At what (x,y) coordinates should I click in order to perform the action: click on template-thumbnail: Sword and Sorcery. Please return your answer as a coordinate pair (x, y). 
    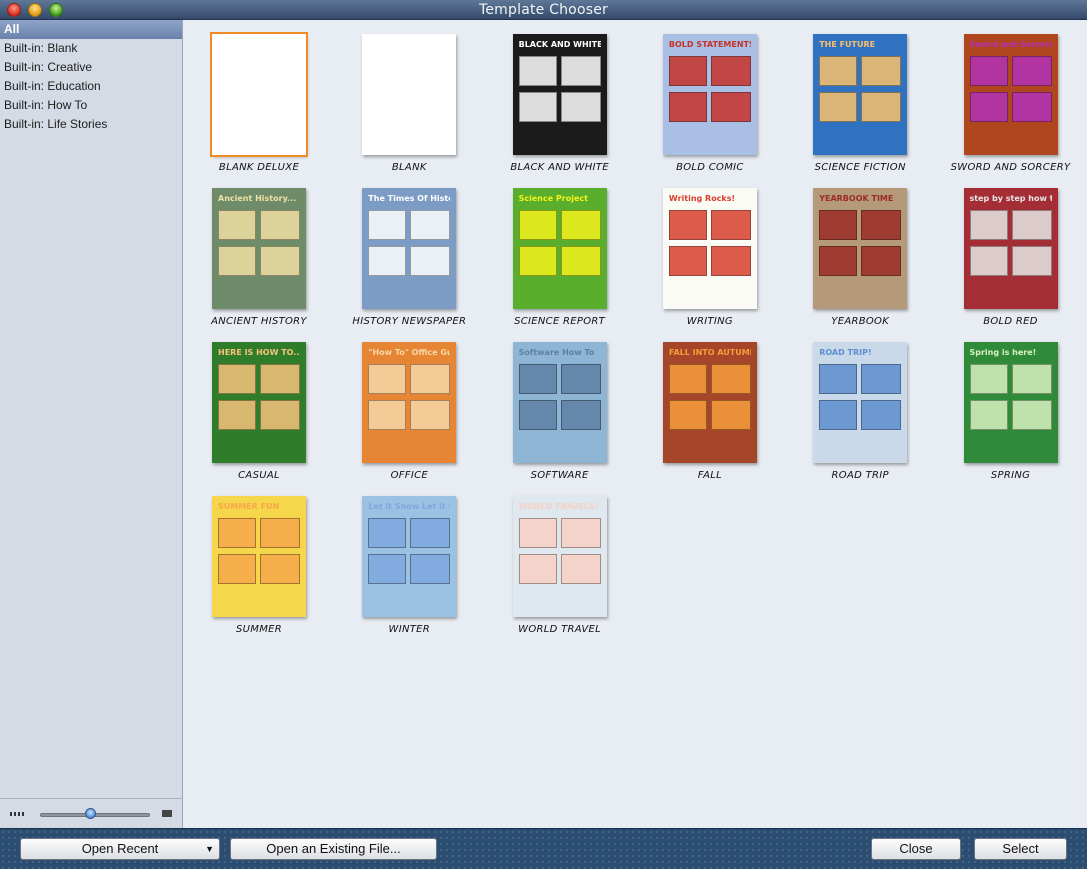
    Looking at the image, I should click on (1010, 94).